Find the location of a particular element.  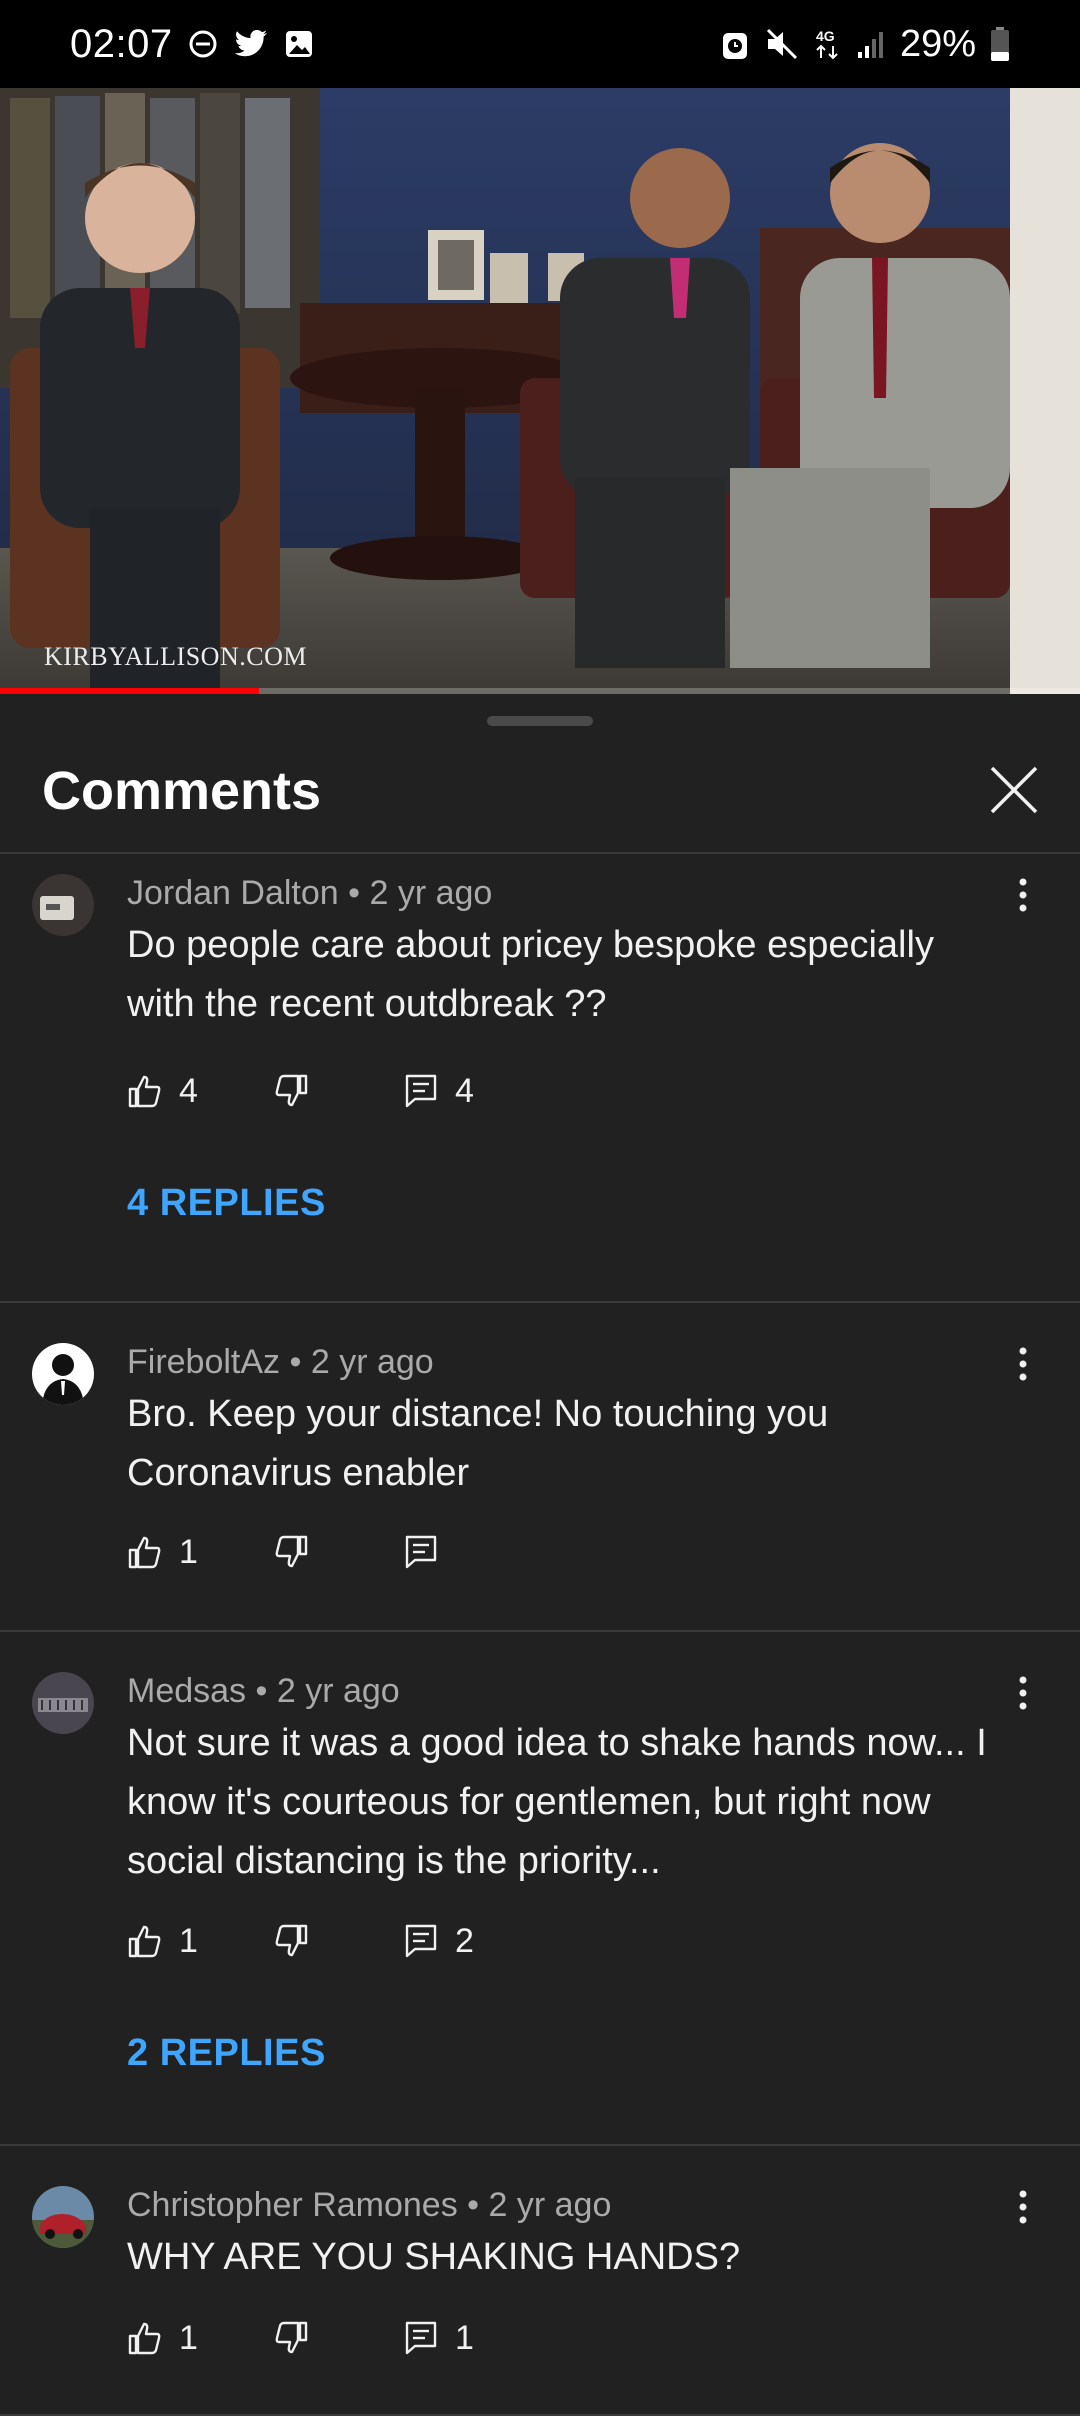

battery-percent: 29% is located at coordinates (937, 43).